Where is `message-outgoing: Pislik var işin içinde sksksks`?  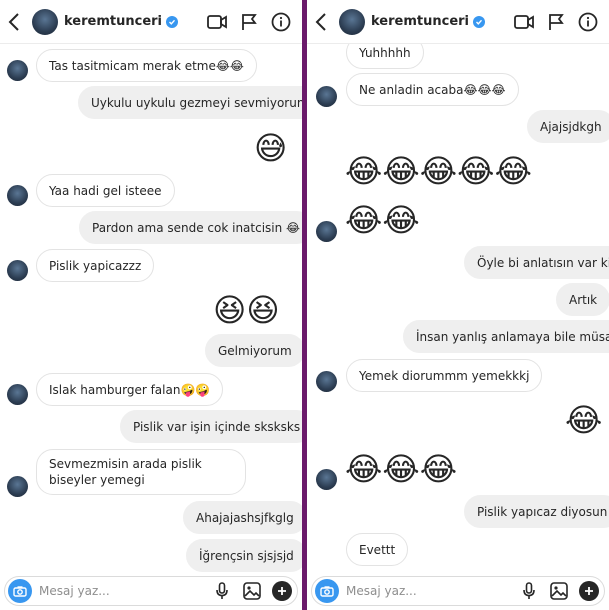
message-outgoing: Pislik var işin içinde sksksks is located at coordinates (211, 426).